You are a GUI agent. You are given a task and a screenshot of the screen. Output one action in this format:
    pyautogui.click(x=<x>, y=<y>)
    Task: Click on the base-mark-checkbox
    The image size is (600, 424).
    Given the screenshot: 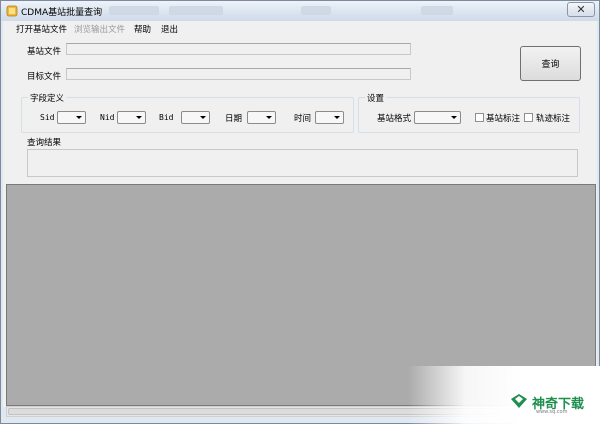 What is the action you would take?
    pyautogui.click(x=479, y=117)
    